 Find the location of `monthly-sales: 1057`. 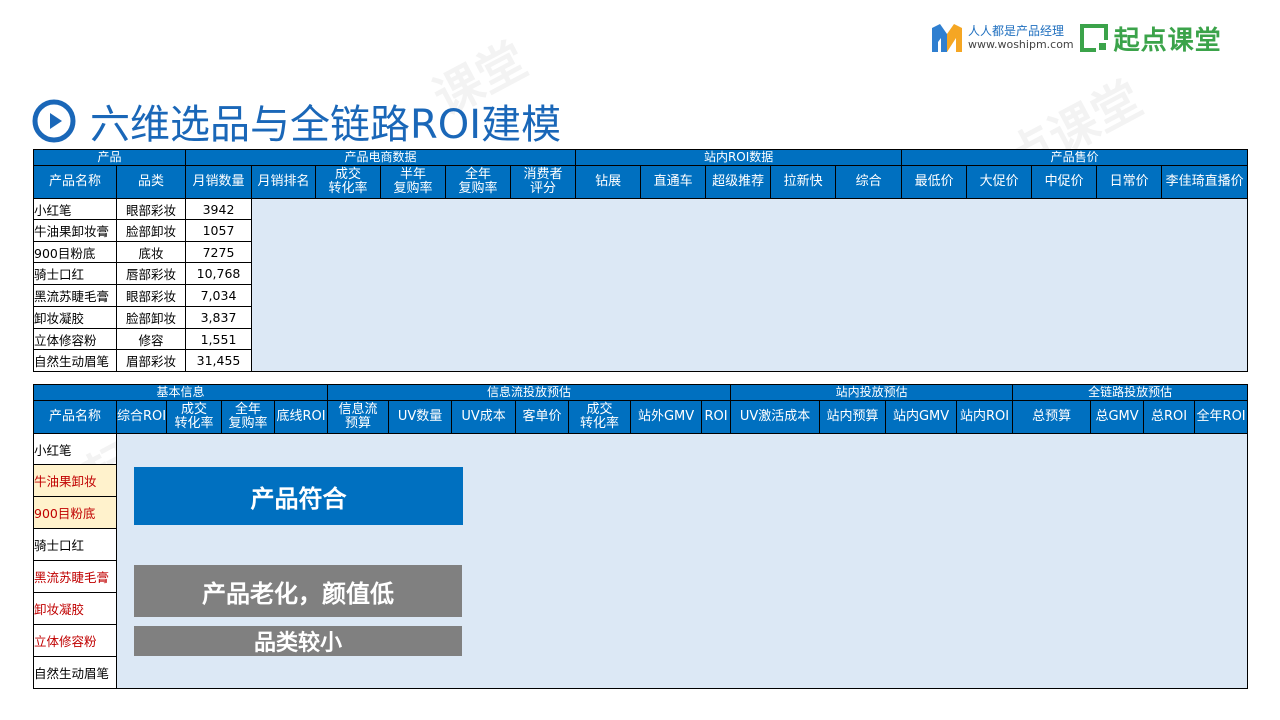

monthly-sales: 1057 is located at coordinates (219, 230).